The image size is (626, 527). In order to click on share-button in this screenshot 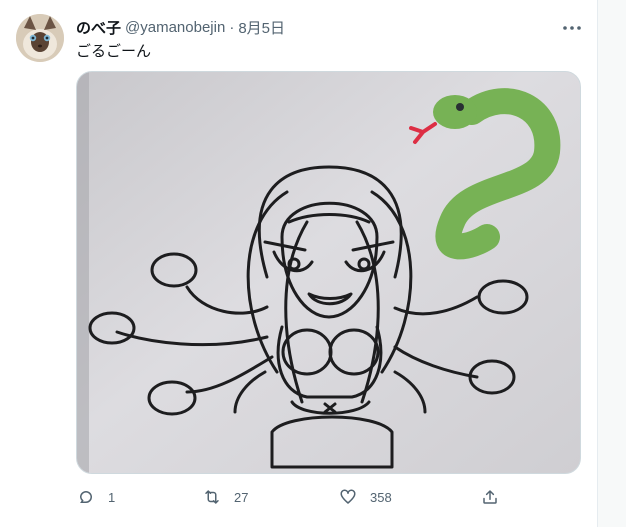, I will do `click(490, 497)`.